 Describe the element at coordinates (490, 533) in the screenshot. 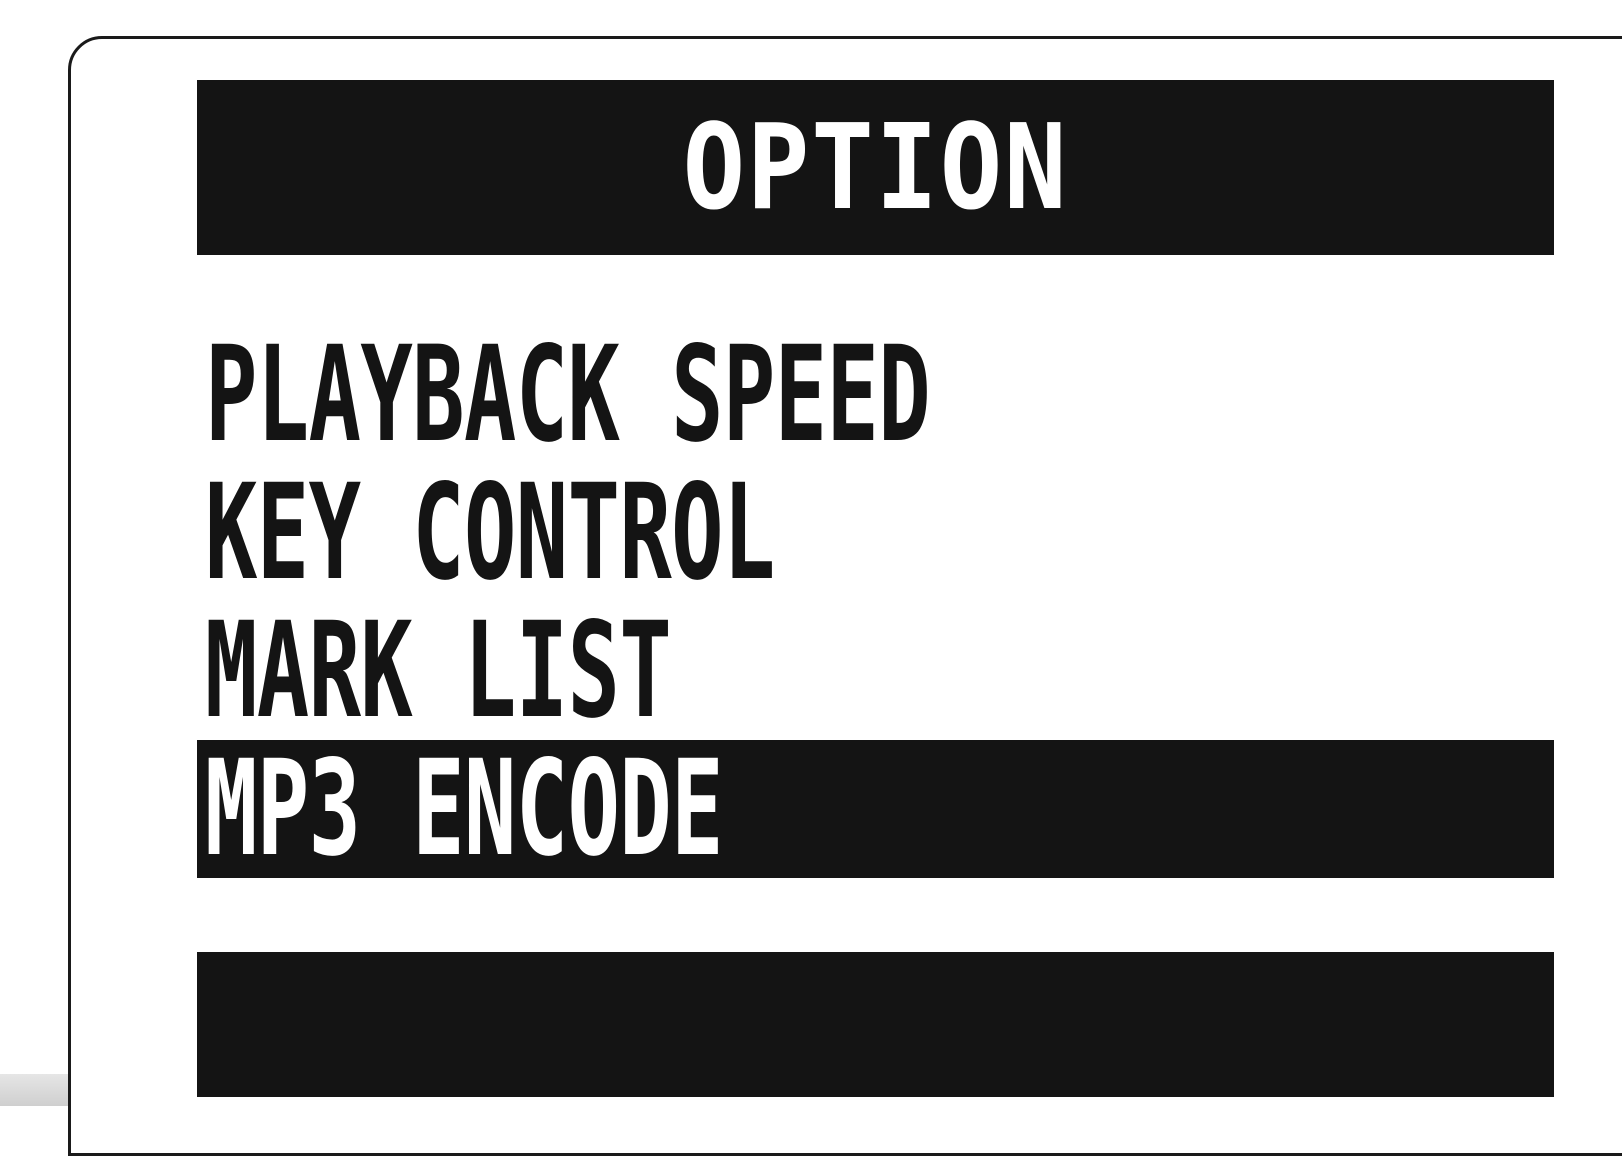

I see `menu-item-label: KEY CONTROL` at that location.